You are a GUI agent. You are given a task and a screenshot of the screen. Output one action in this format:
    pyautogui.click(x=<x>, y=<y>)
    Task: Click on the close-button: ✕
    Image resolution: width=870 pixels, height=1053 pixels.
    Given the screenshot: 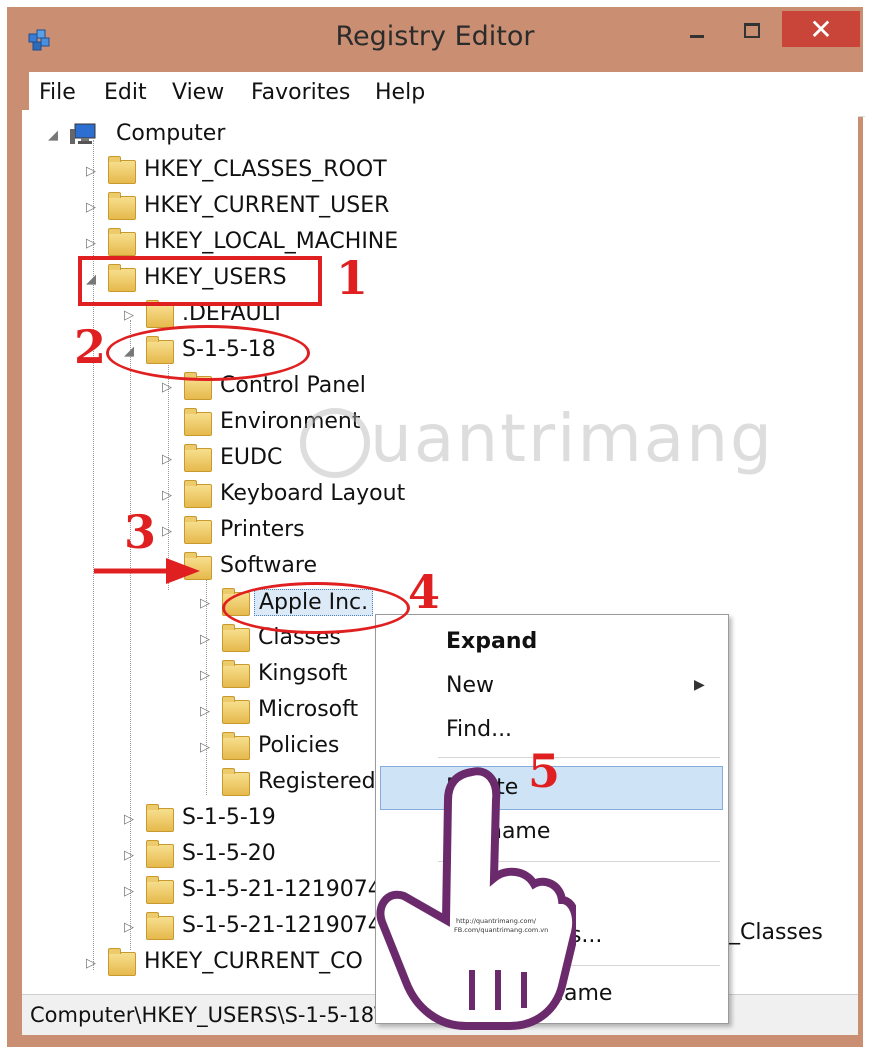 What is the action you would take?
    pyautogui.click(x=821, y=29)
    